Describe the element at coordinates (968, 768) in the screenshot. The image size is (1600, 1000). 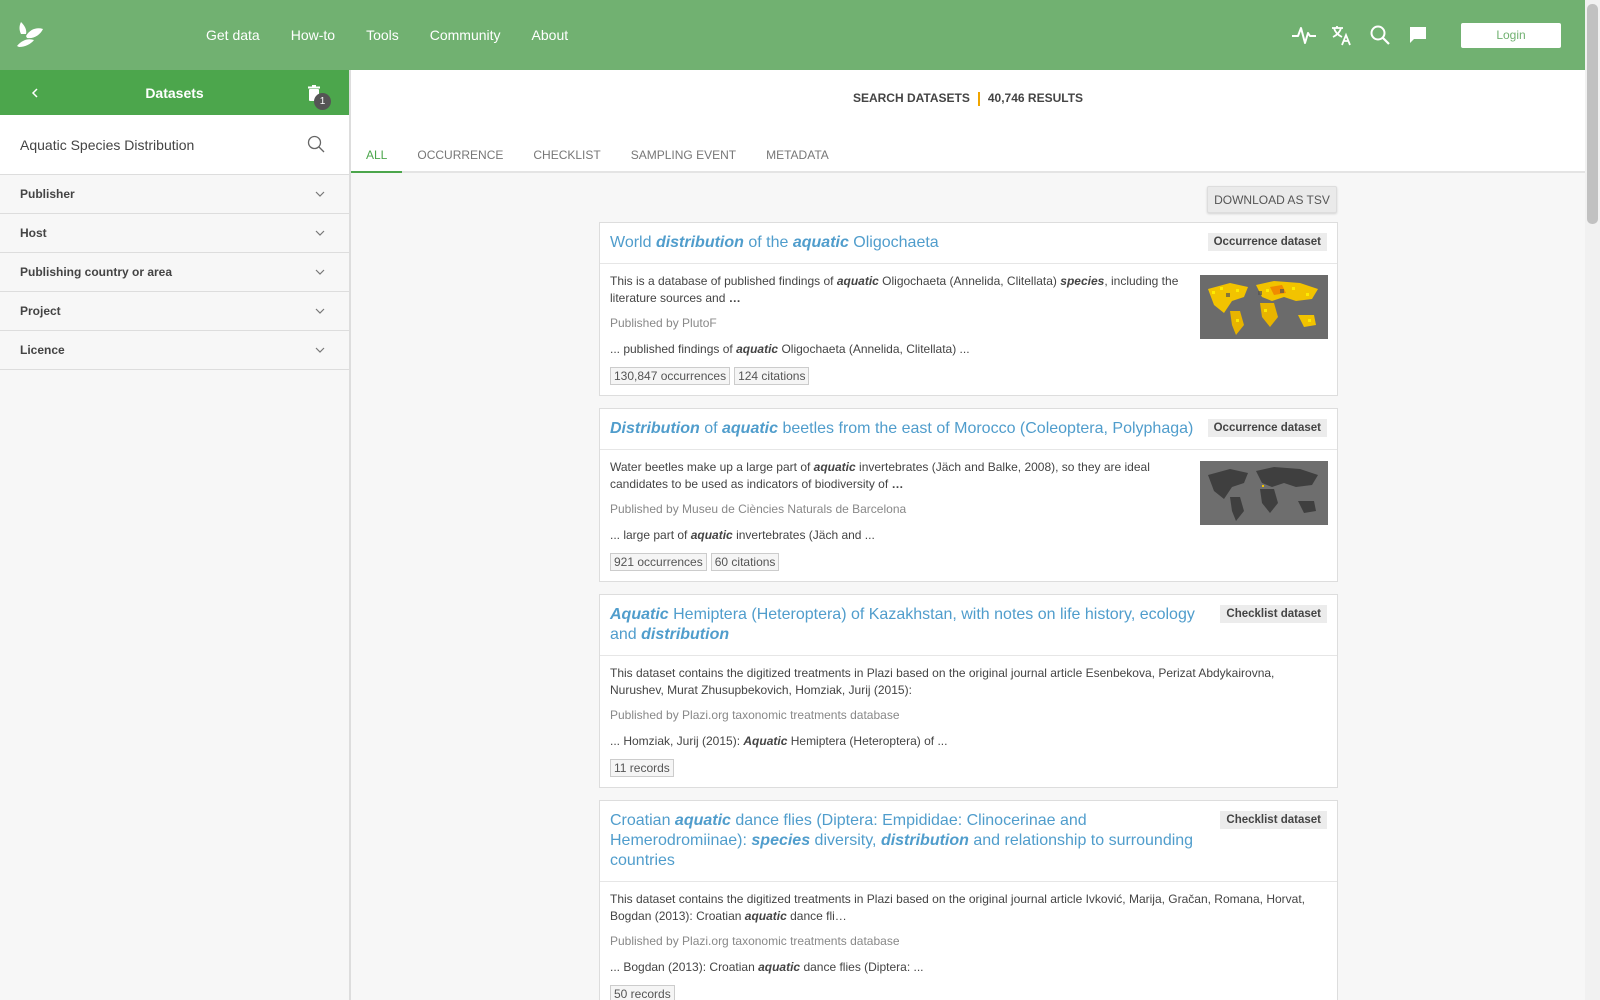
I see `count-chips: 11 records` at that location.